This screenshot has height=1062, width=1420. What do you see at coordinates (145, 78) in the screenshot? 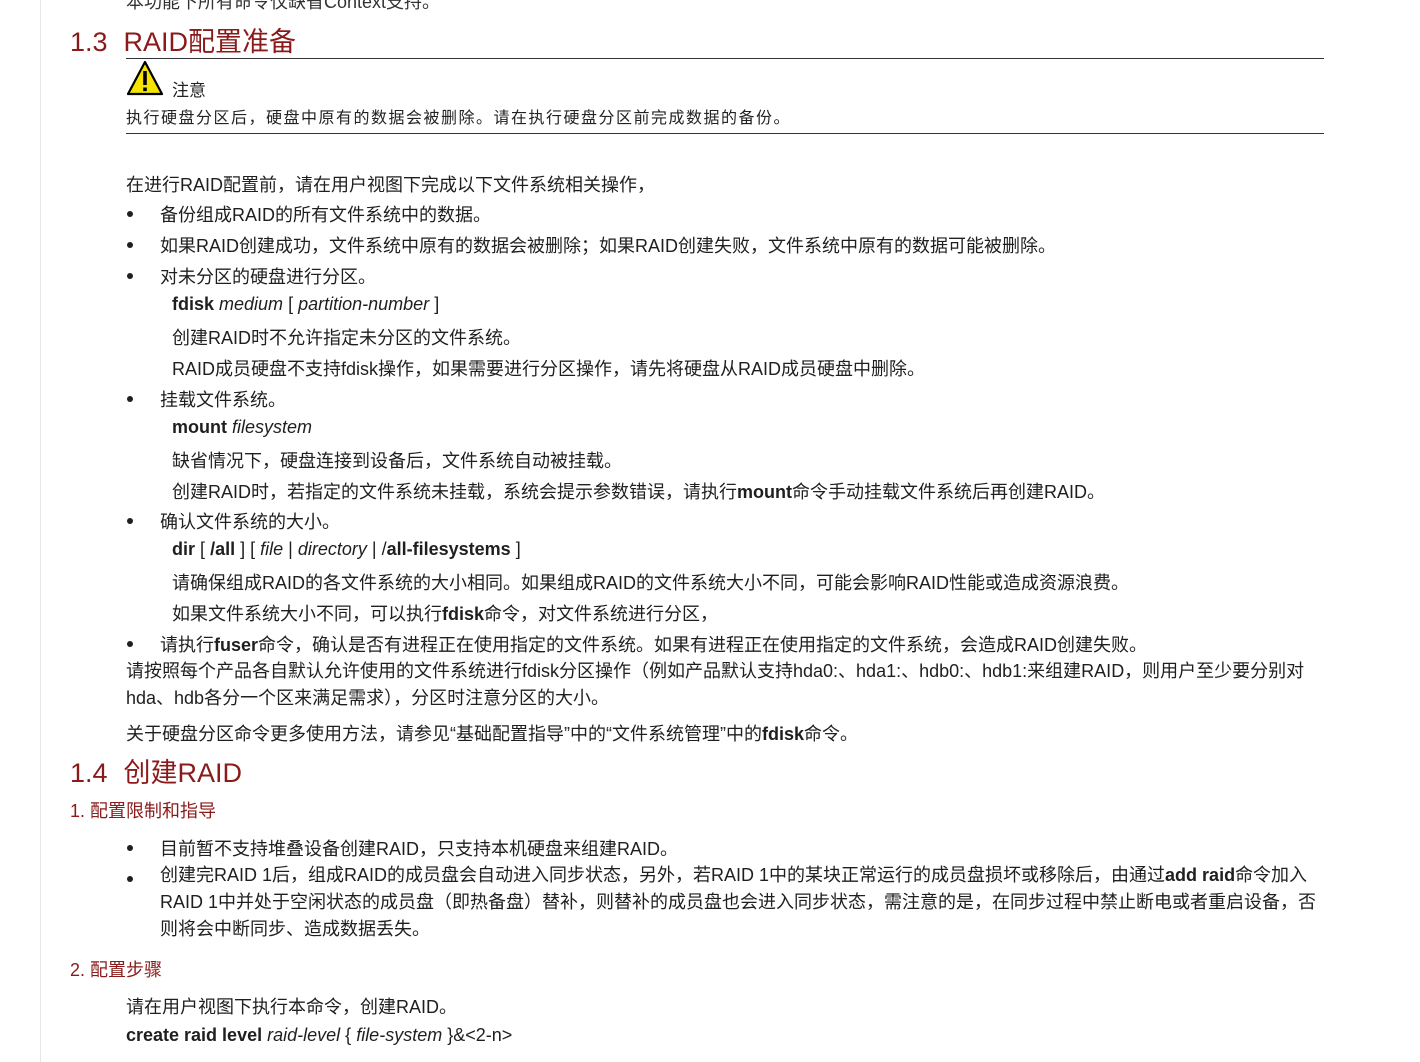
I see `warning-triangle-icon` at bounding box center [145, 78].